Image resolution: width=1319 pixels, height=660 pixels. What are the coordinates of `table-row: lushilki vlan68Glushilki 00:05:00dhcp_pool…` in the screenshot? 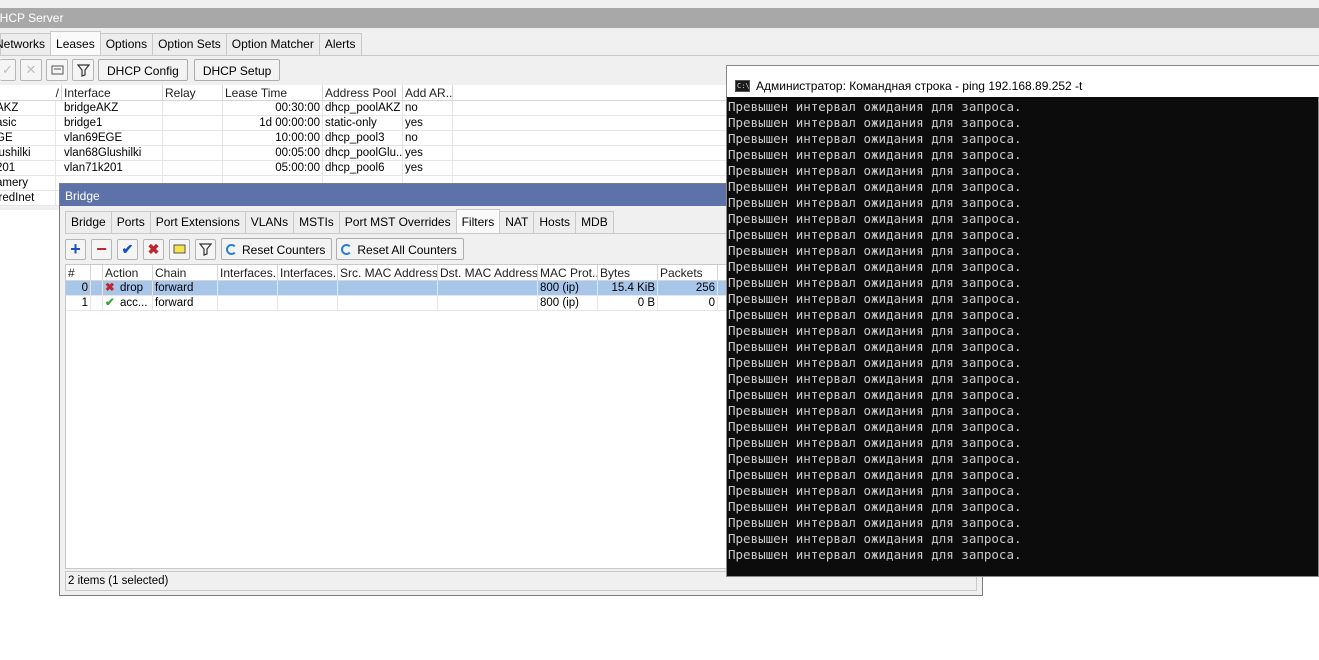 It's located at (365, 153).